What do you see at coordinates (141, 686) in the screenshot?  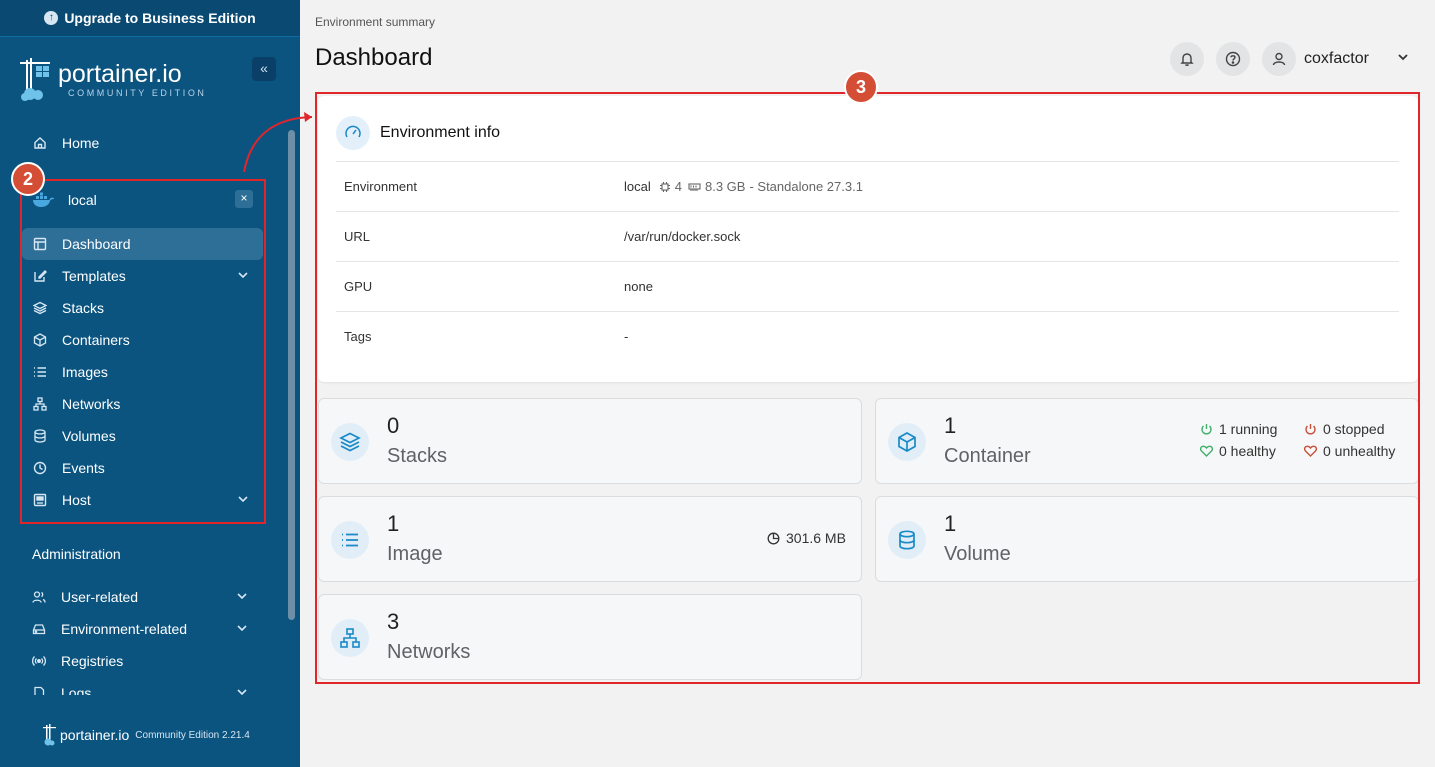 I see `sidebar-item-logs: Logs` at bounding box center [141, 686].